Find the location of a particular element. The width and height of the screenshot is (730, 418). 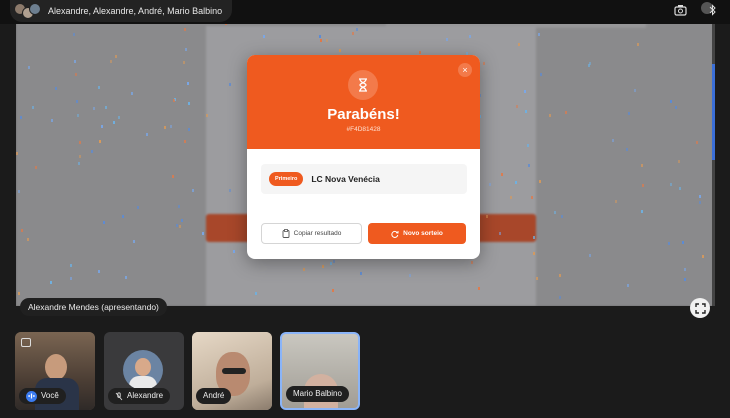

clipboard-icon is located at coordinates (286, 233).